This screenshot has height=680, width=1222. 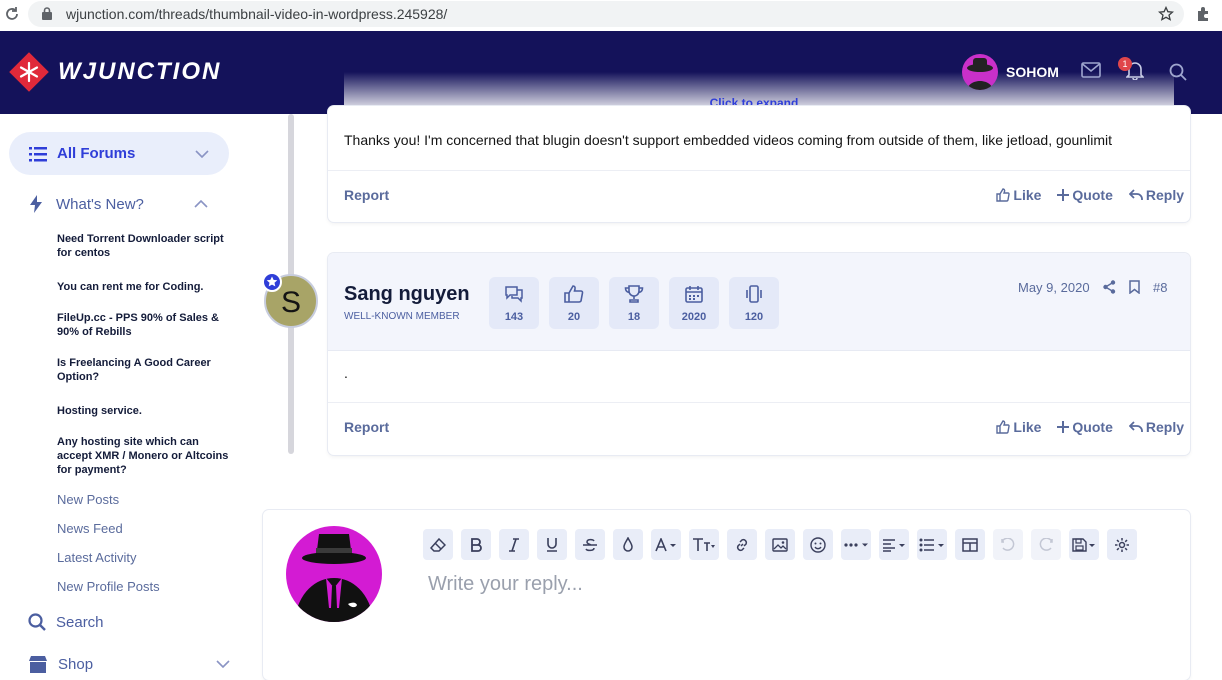 I want to click on insert-image-button, so click(x=780, y=544).